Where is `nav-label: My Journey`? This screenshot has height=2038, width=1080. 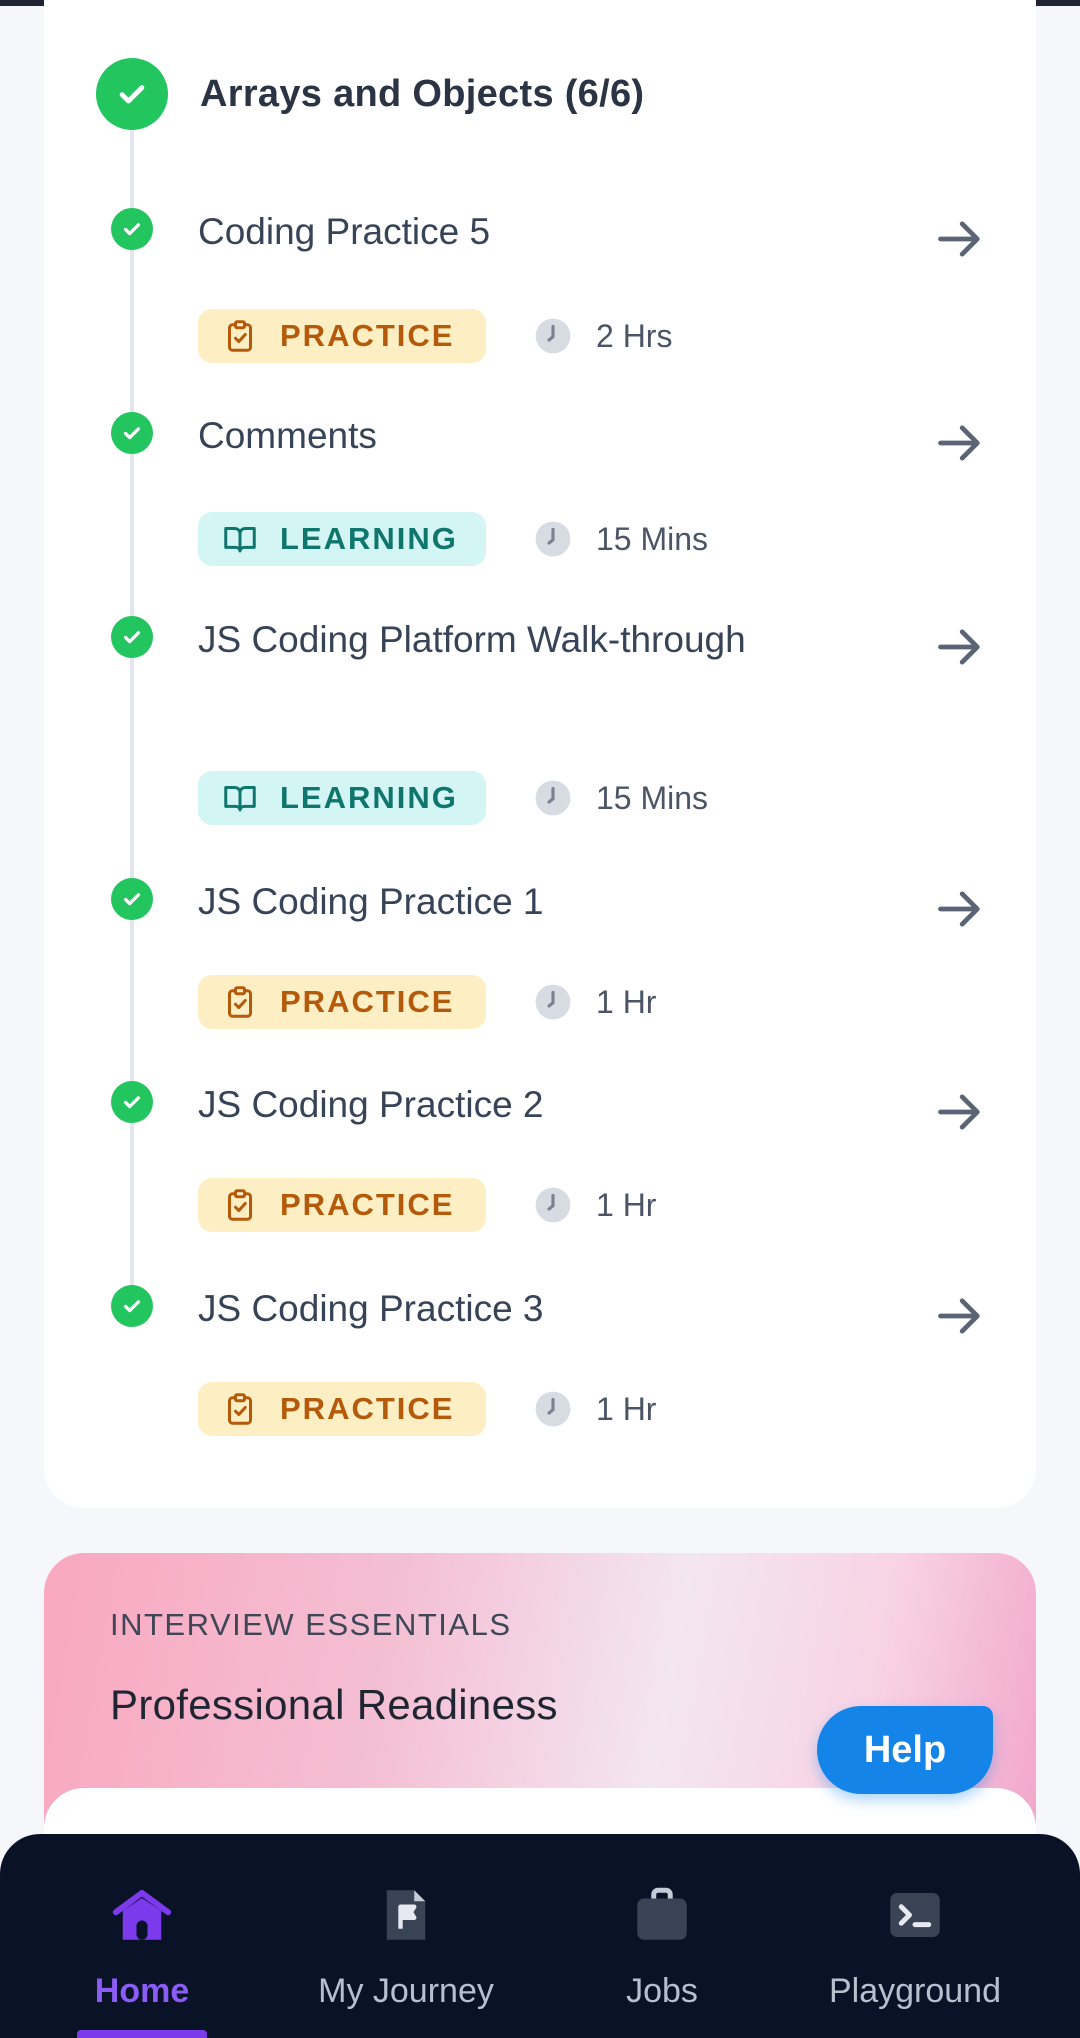
nav-label: My Journey is located at coordinates (406, 1991).